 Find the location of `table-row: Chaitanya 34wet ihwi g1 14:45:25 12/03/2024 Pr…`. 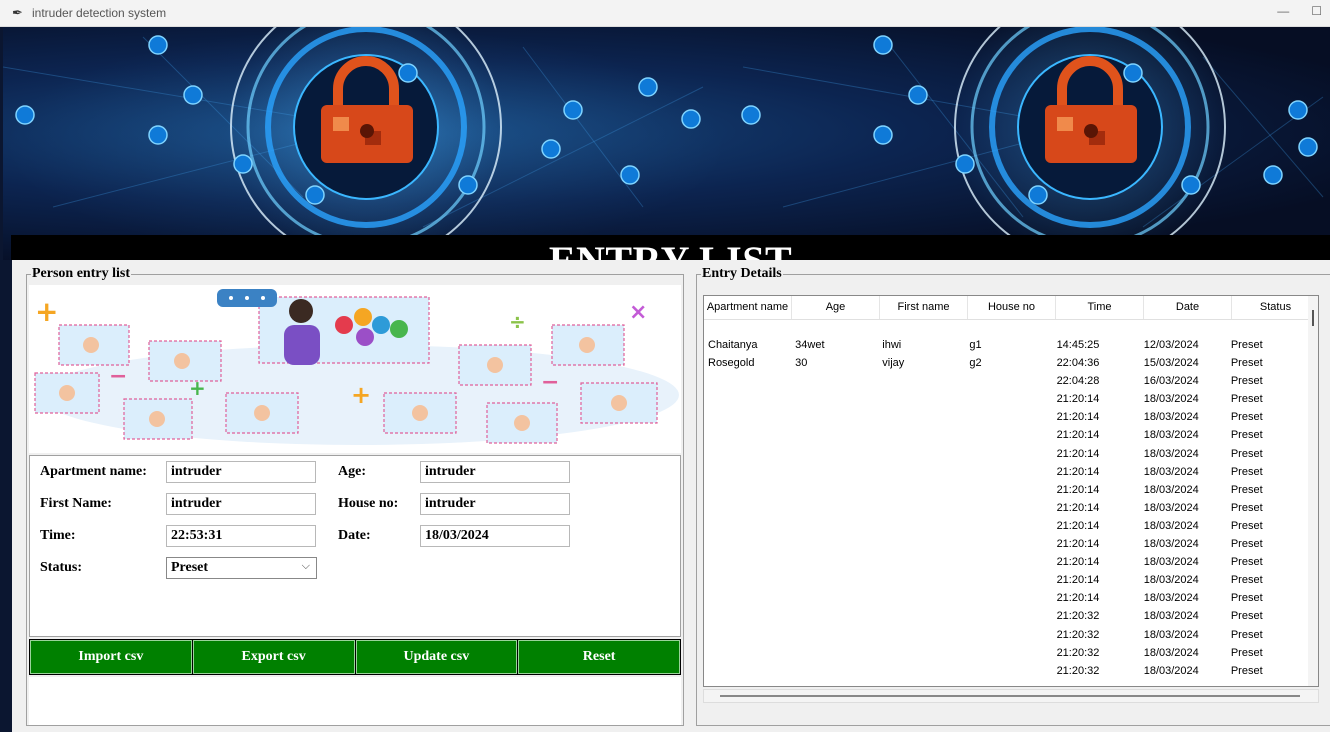

table-row: Chaitanya 34wet ihwi g1 14:45:25 12/03/2024 Pr… is located at coordinates (1009, 345).